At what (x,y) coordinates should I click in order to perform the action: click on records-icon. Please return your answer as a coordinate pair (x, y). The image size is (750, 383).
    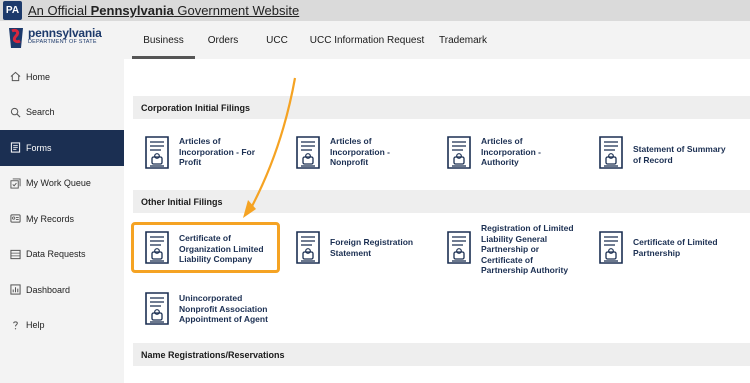
    Looking at the image, I should click on (15, 219).